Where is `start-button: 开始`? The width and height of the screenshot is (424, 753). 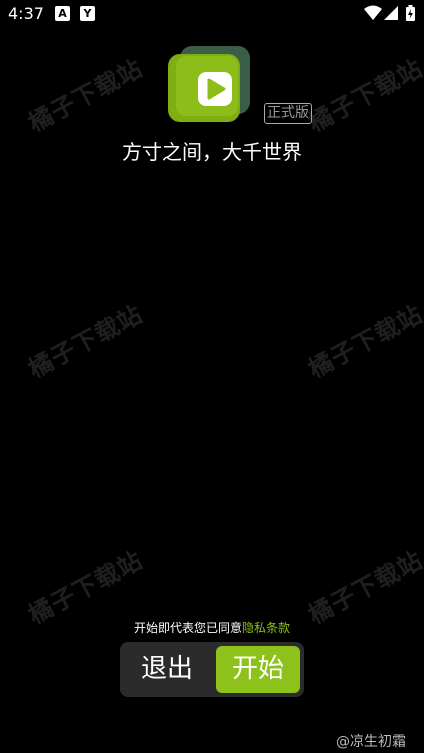 start-button: 开始 is located at coordinates (258, 669).